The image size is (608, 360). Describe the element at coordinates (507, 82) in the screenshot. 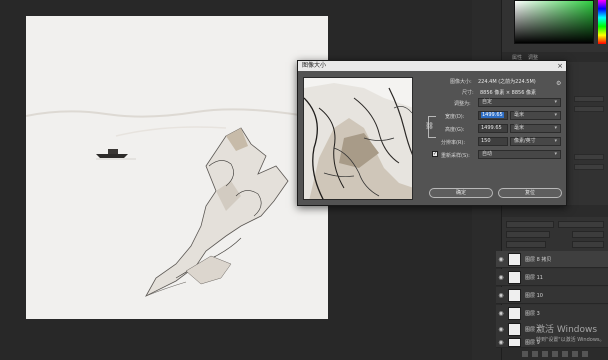

I see `image-size-value: 224.4M (之前为224.5M)` at that location.